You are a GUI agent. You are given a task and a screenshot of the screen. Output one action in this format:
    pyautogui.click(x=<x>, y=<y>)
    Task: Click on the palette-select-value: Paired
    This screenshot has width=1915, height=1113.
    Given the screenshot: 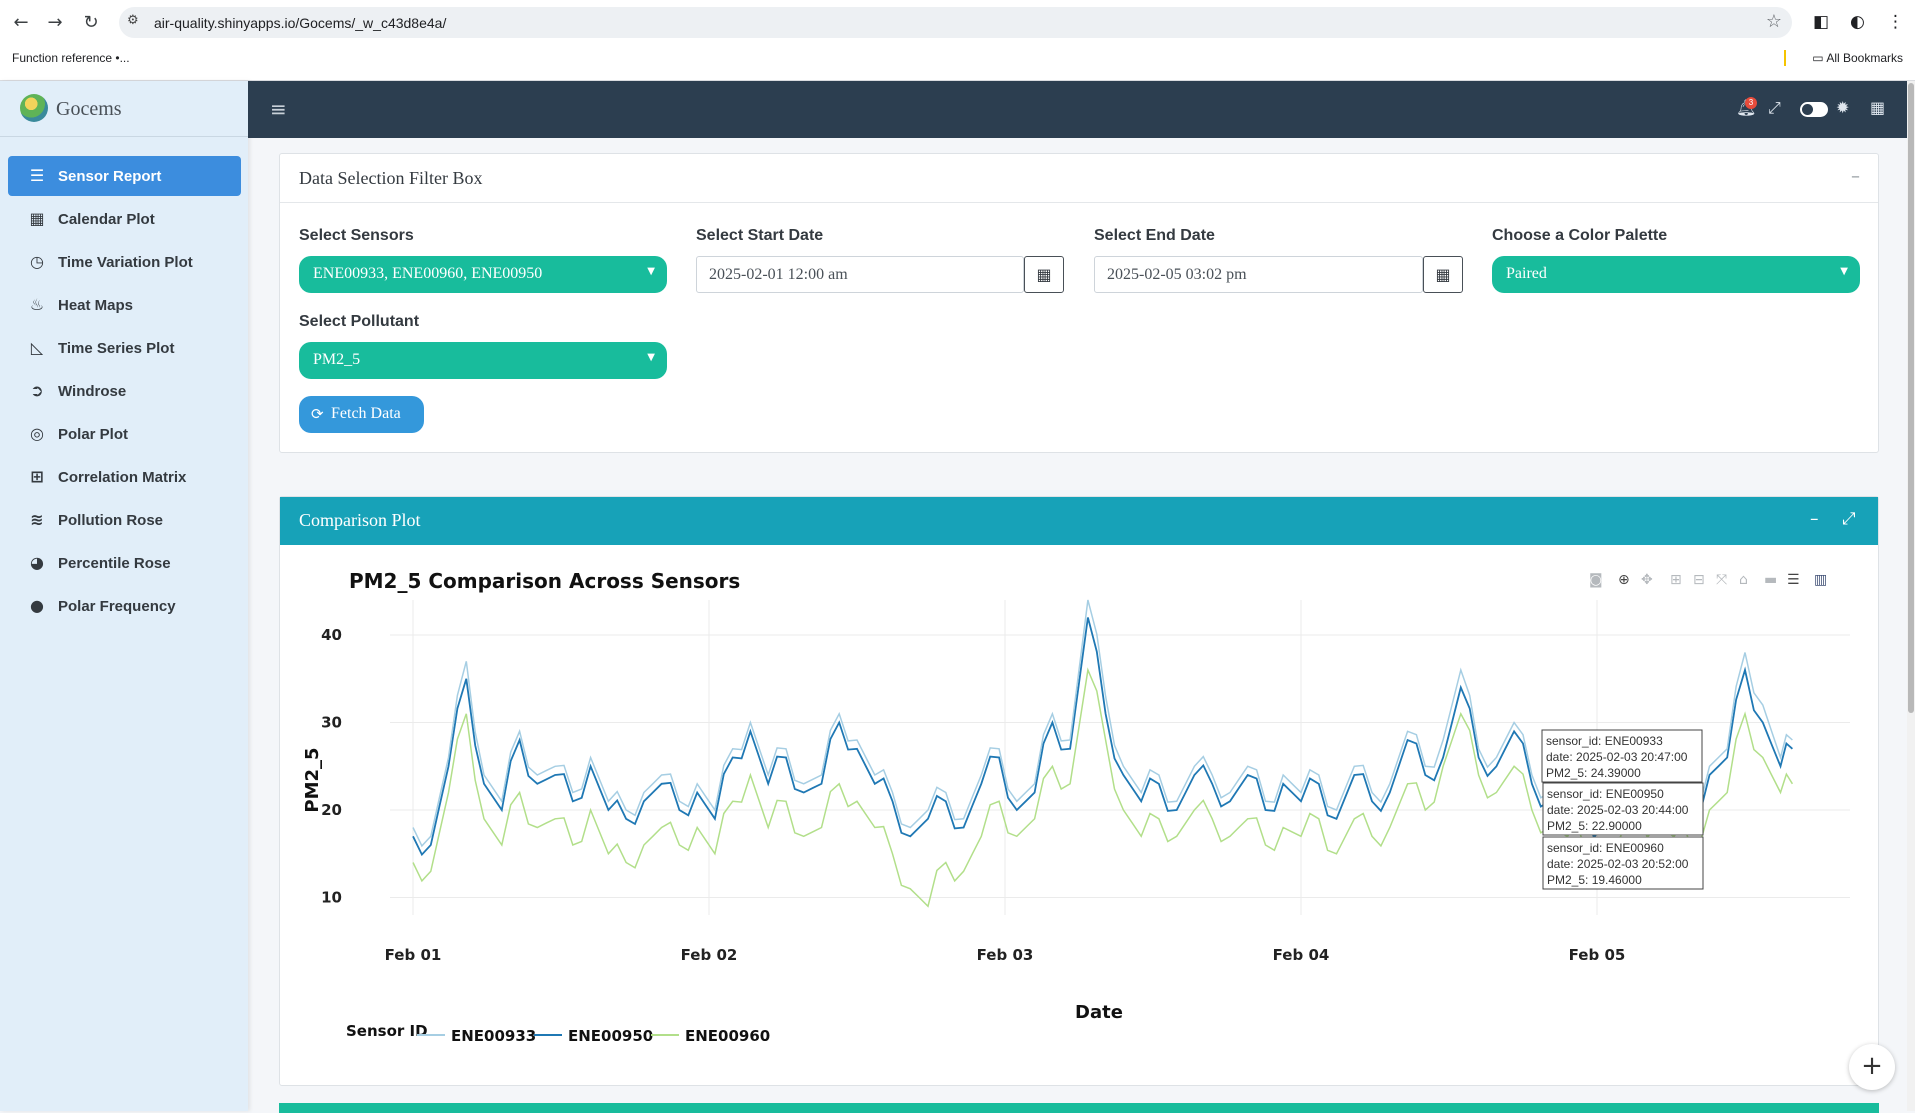 What is the action you would take?
    pyautogui.click(x=1526, y=273)
    